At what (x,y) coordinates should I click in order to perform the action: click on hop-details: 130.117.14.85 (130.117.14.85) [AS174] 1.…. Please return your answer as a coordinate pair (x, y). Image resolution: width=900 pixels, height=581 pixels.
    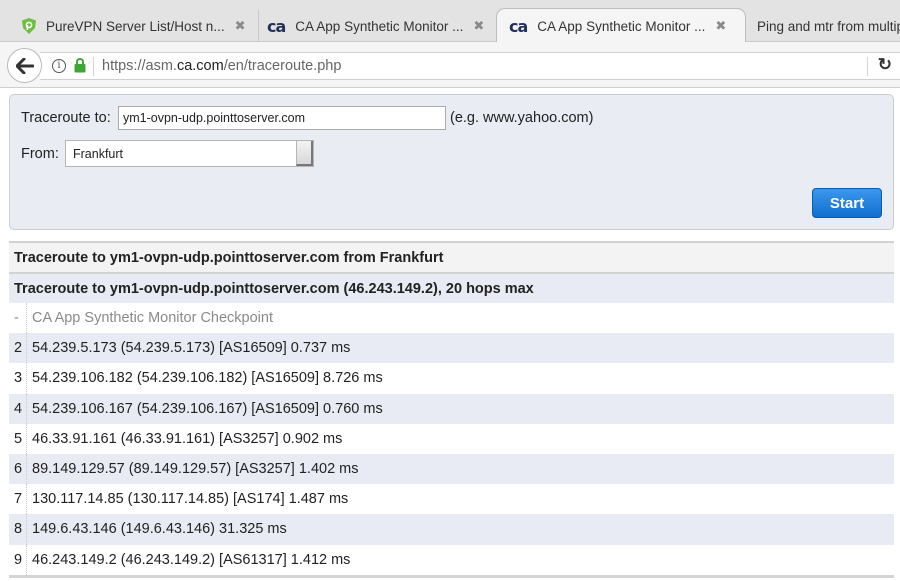
    Looking at the image, I should click on (190, 499).